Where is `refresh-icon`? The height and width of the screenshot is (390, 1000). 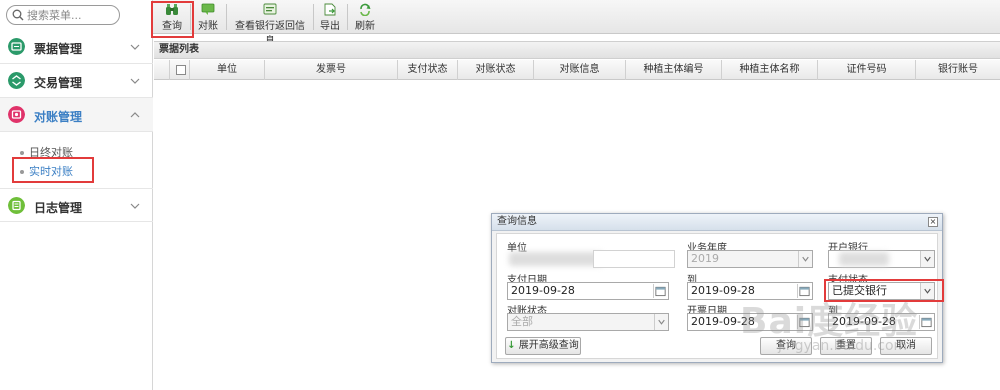
refresh-icon is located at coordinates (365, 9).